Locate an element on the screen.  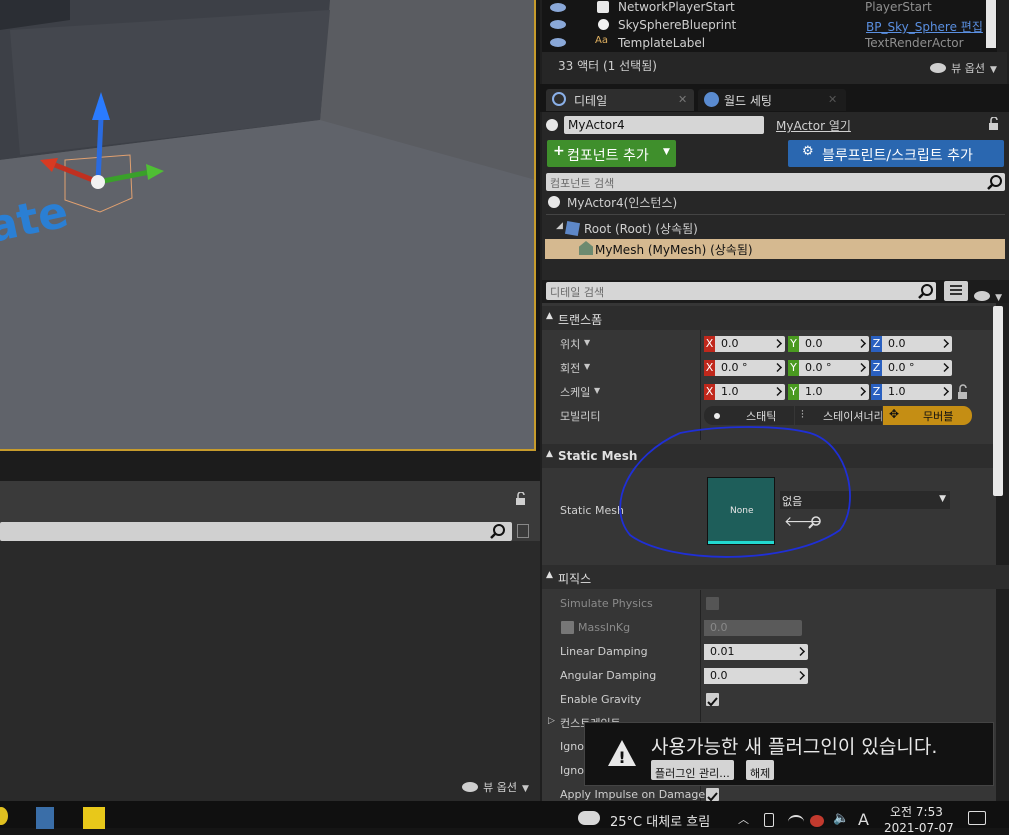
simulate-physics-checkbox is located at coordinates (712, 603).